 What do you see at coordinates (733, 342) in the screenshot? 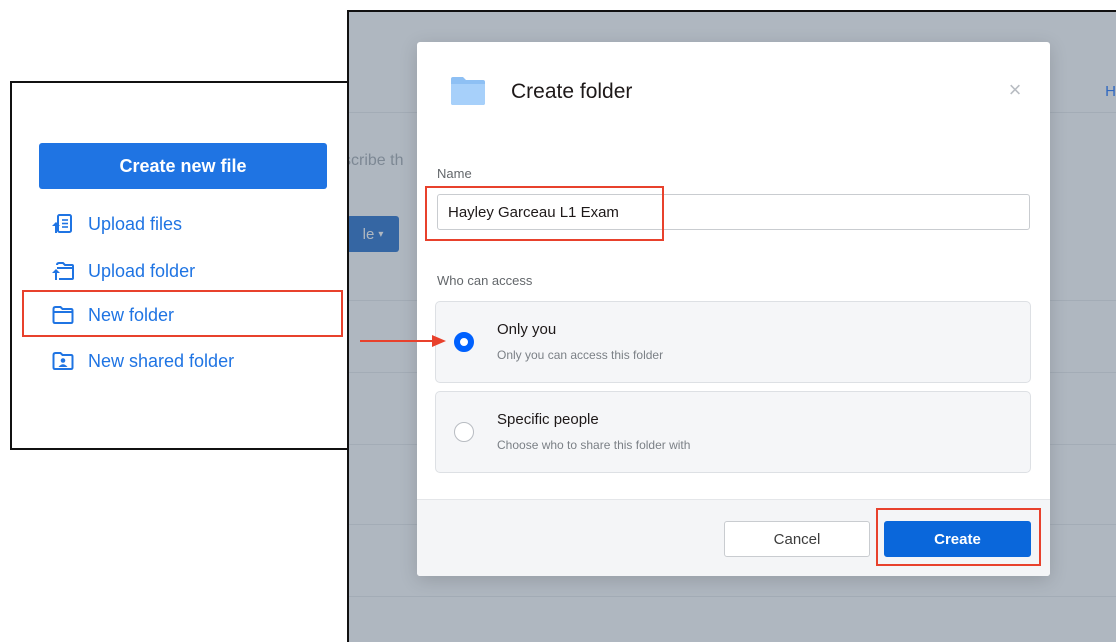
I see `access-option-only-you: Only you Only you can access this folder` at bounding box center [733, 342].